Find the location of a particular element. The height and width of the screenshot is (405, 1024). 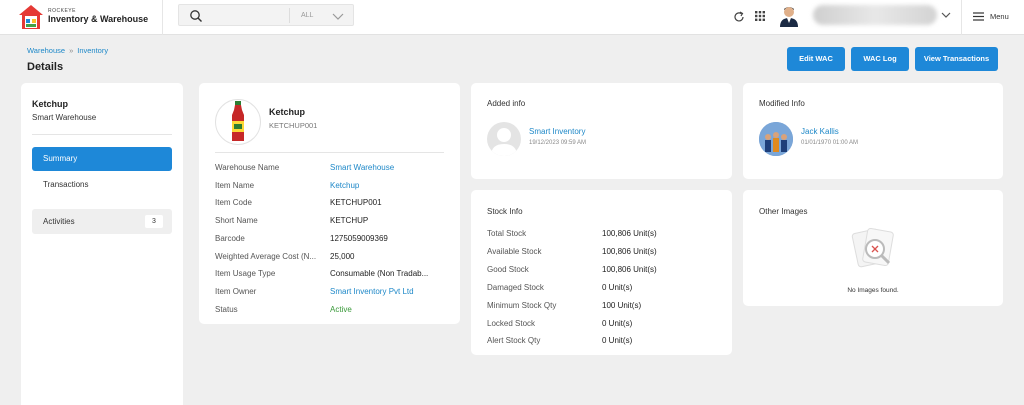

field-value: Ketchup is located at coordinates (386, 185).